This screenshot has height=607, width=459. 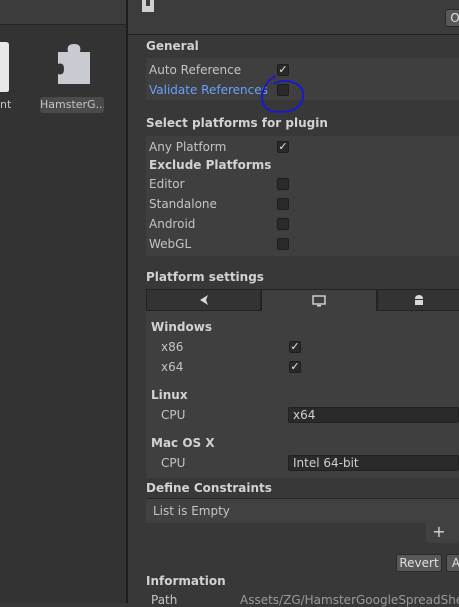 I want to click on validate-references-label: Validate References, so click(x=208, y=90).